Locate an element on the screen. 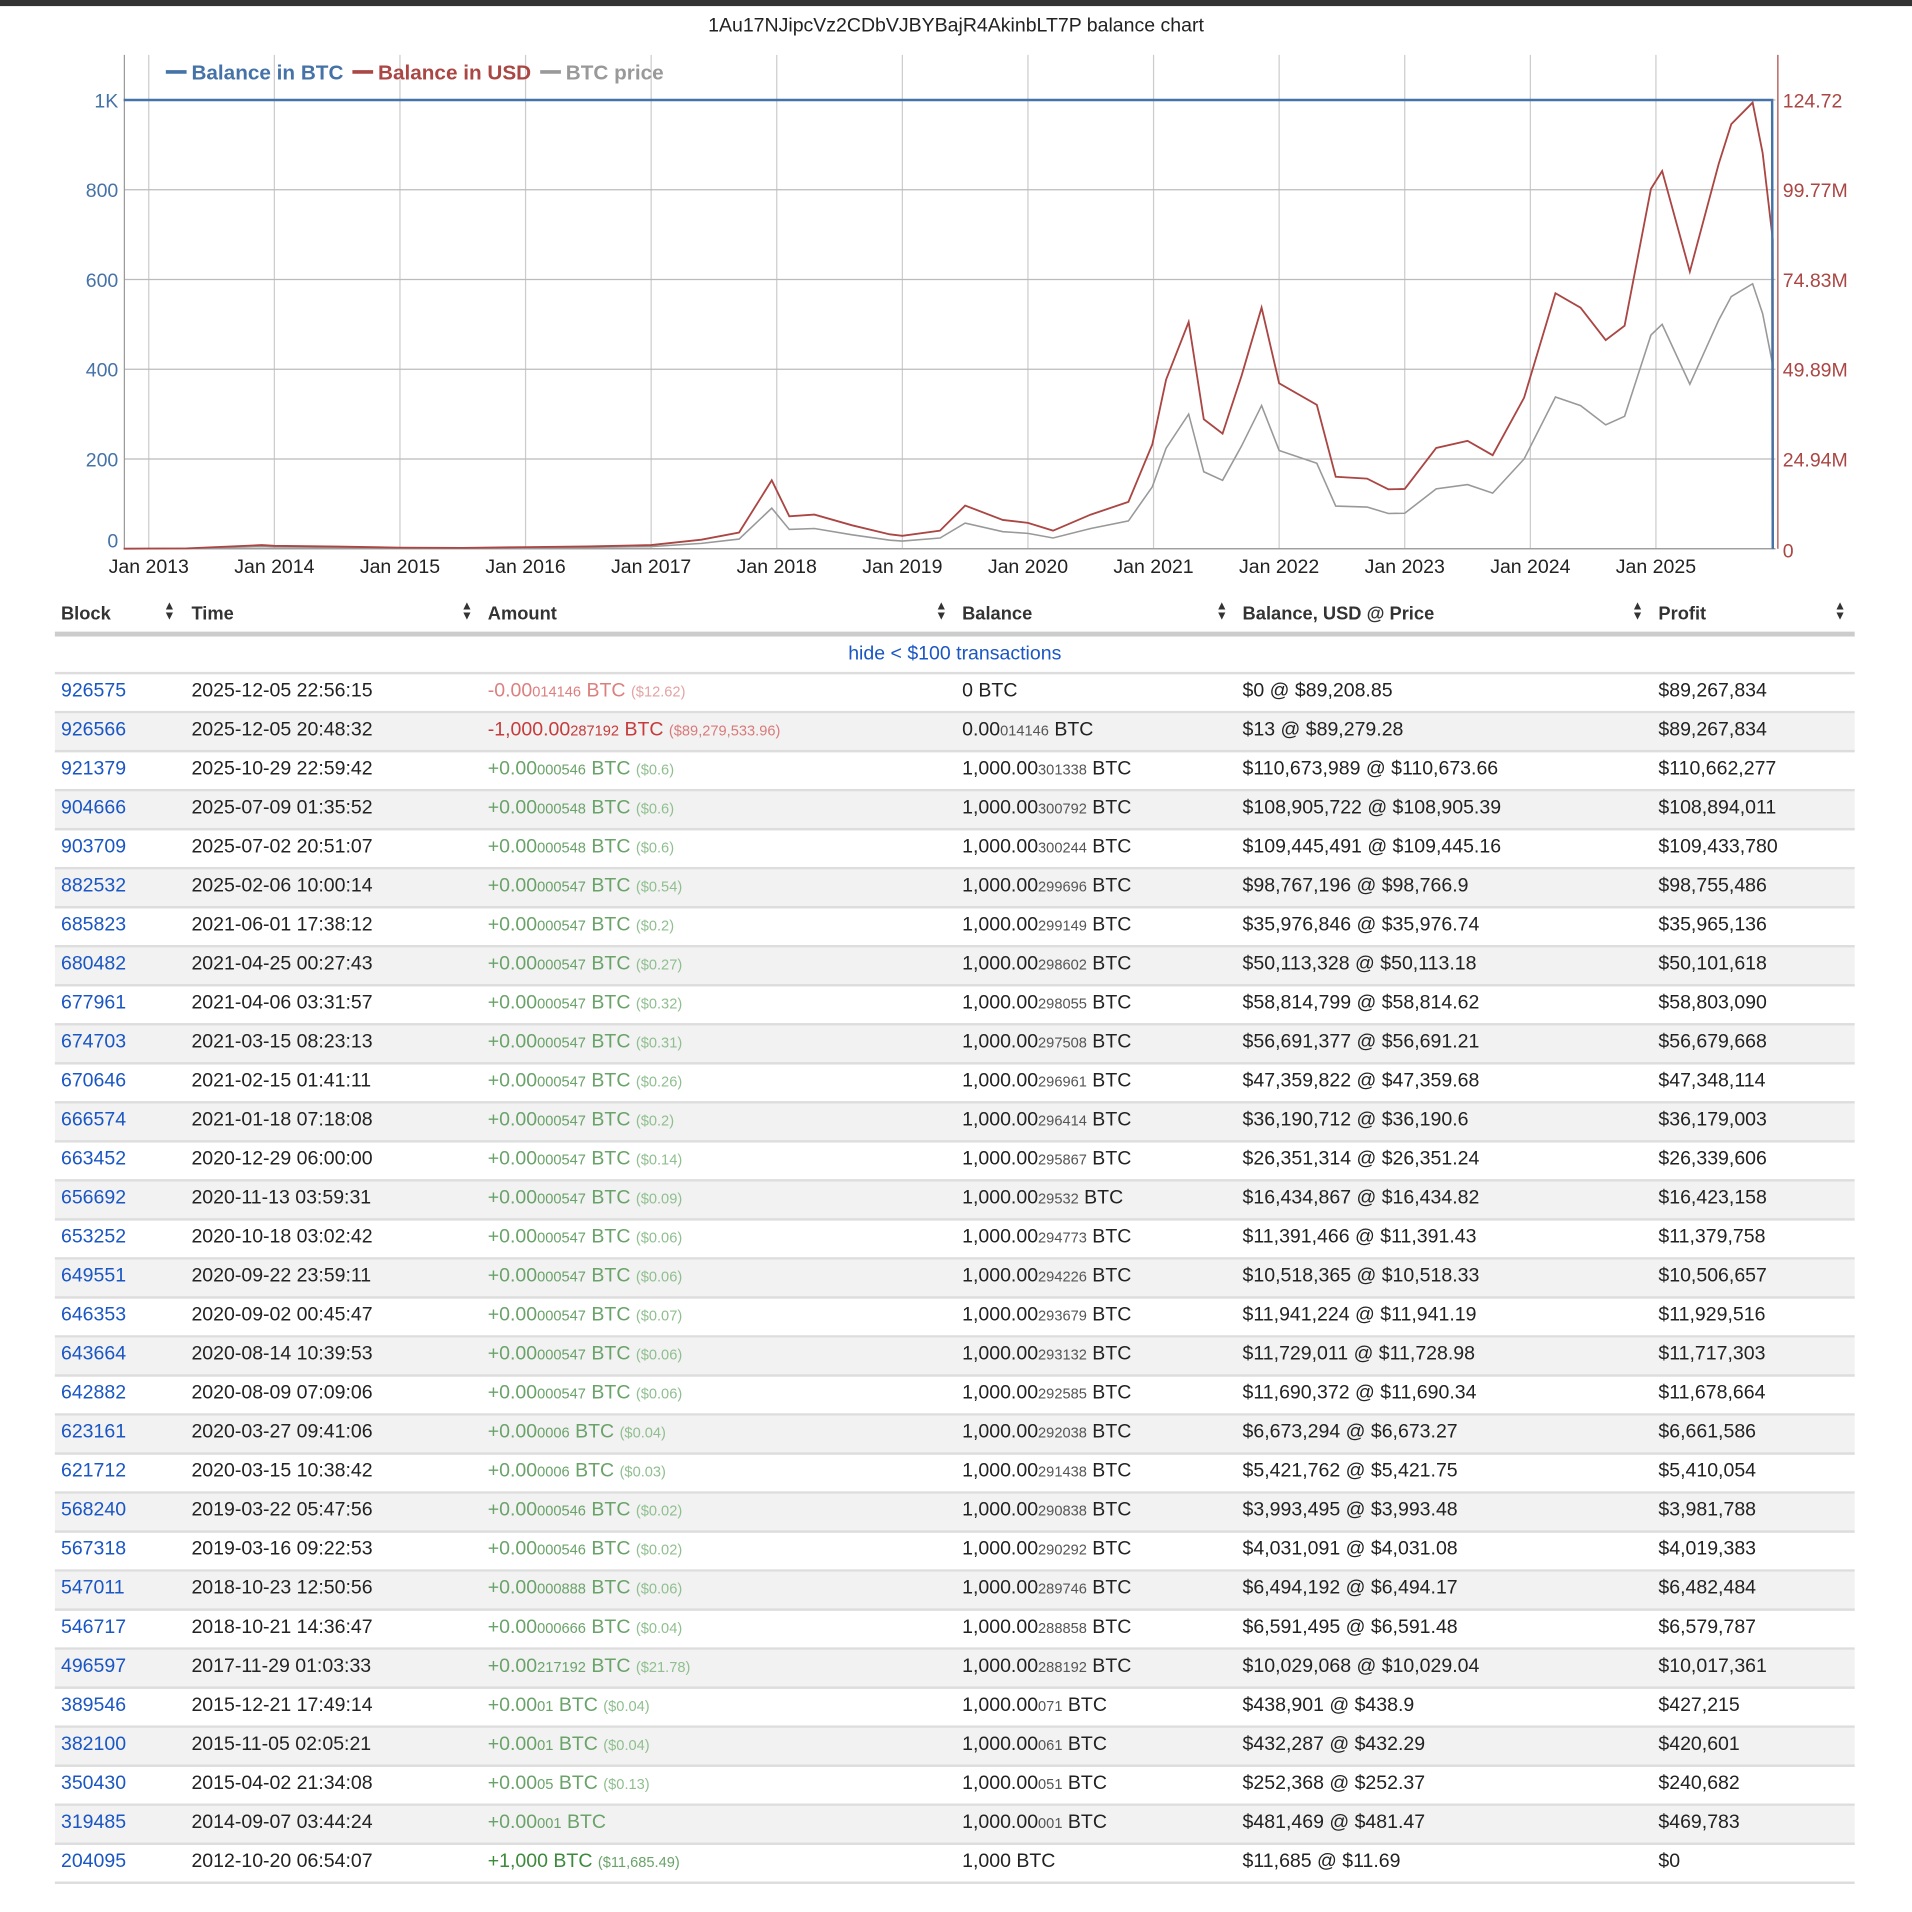  profit-cell: $469,783 is located at coordinates (1699, 1822).